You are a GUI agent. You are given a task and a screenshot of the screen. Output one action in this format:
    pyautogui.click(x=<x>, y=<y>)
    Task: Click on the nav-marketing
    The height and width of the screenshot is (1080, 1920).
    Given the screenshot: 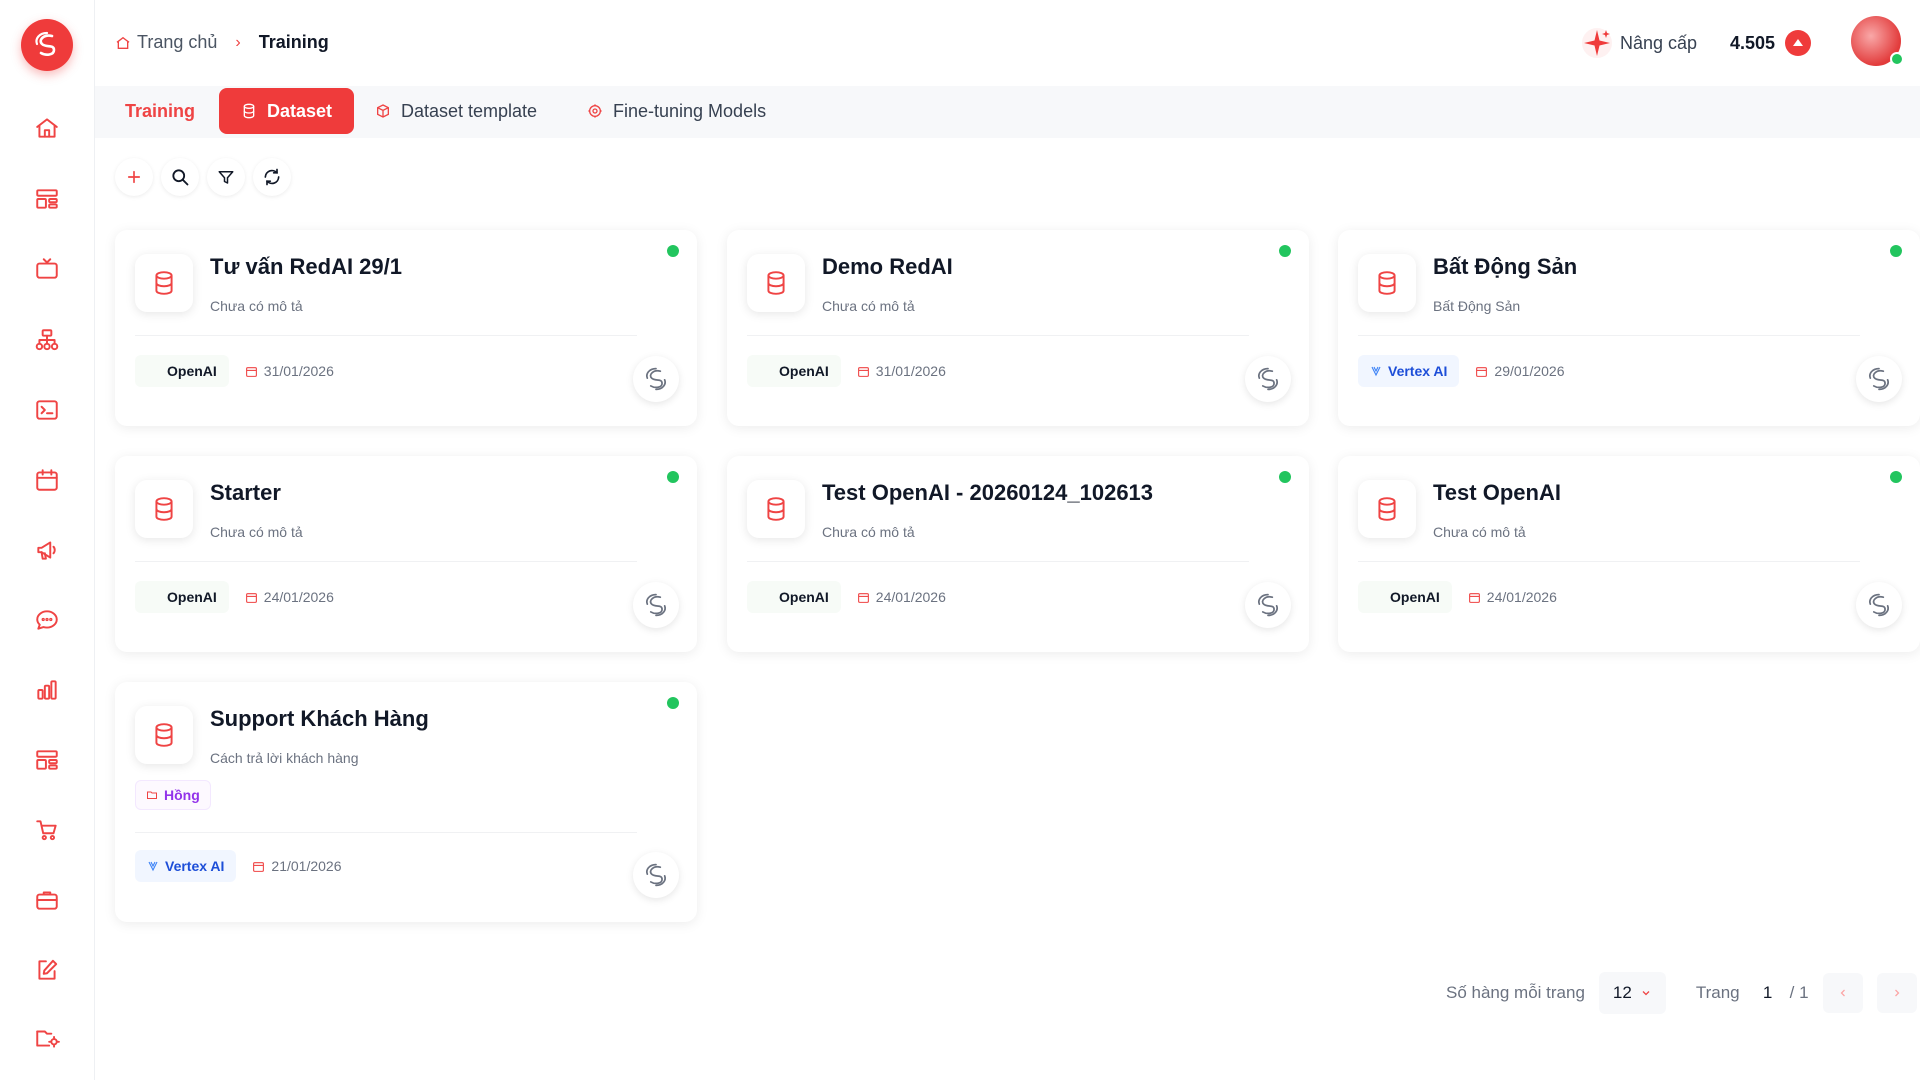 What is the action you would take?
    pyautogui.click(x=47, y=550)
    